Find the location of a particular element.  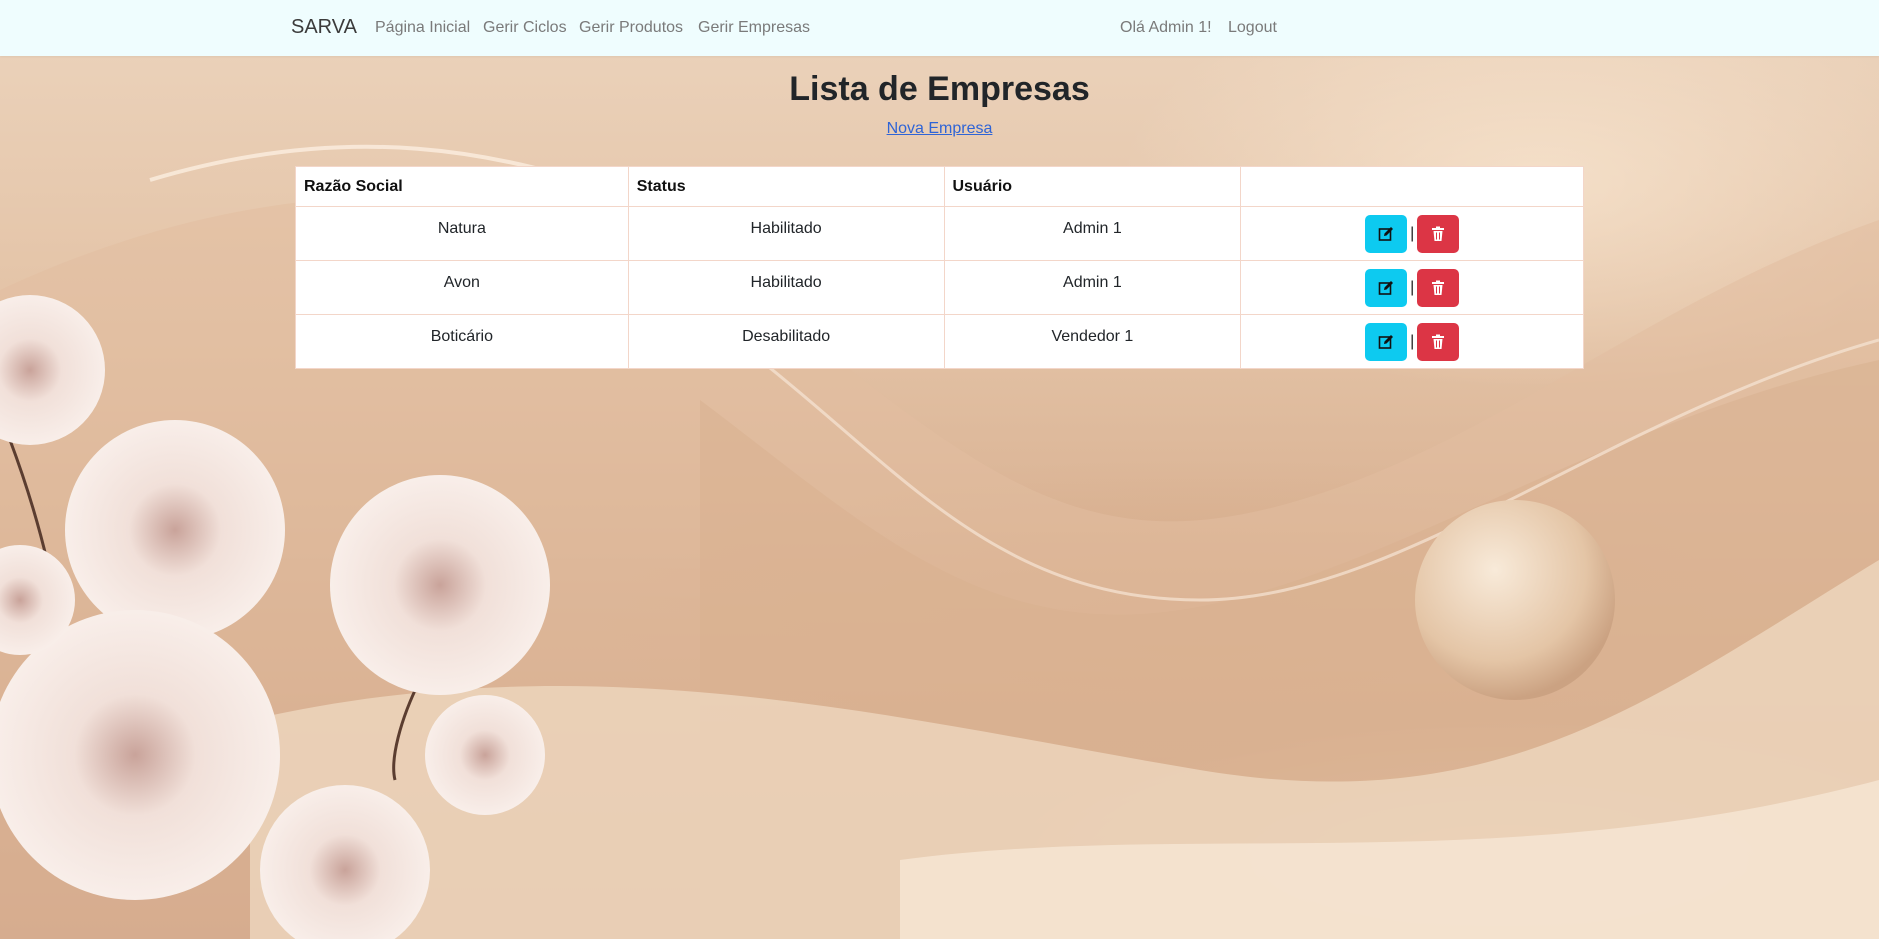

logout-link: Logout is located at coordinates (1252, 28).